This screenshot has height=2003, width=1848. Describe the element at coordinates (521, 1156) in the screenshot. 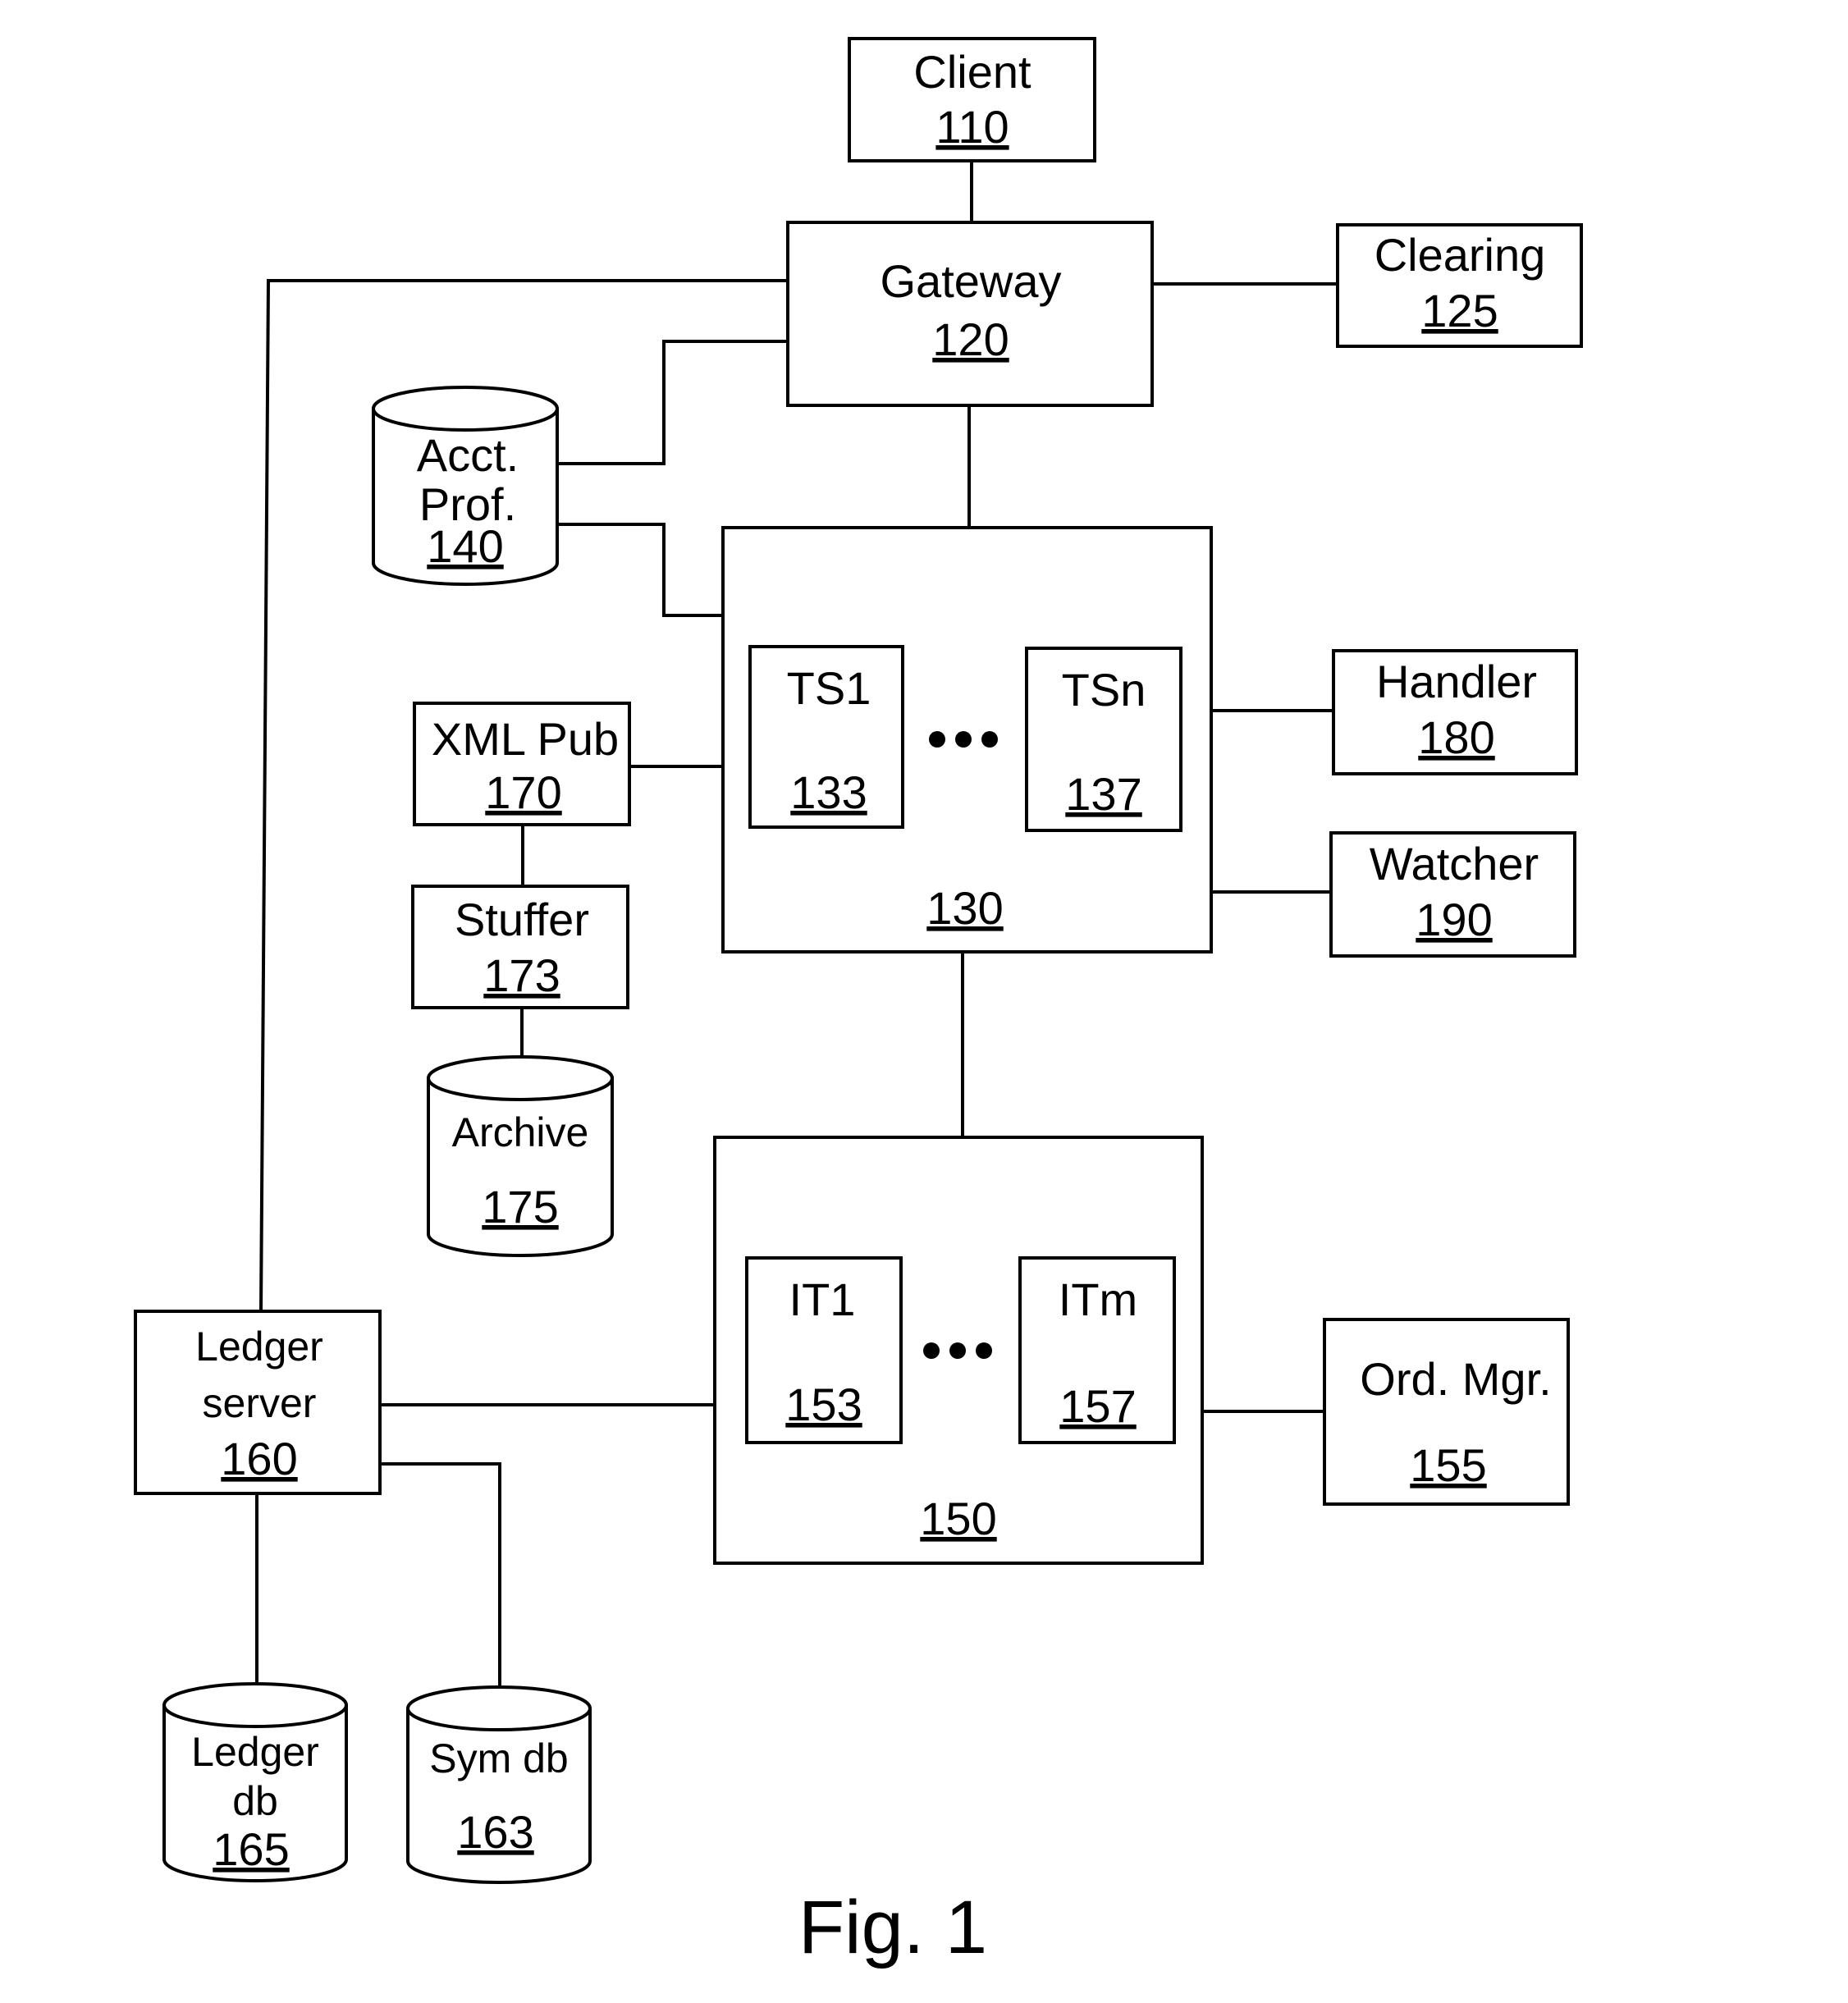

I see `archive-database: Archive 175` at that location.